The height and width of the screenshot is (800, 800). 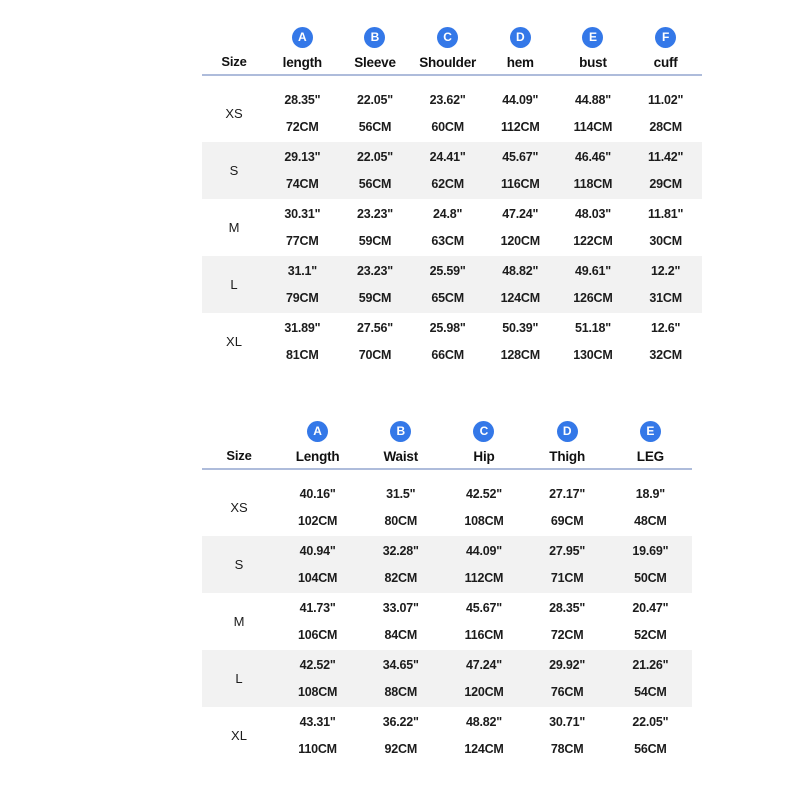 I want to click on measurement-cm: 112CM, so click(x=520, y=127).